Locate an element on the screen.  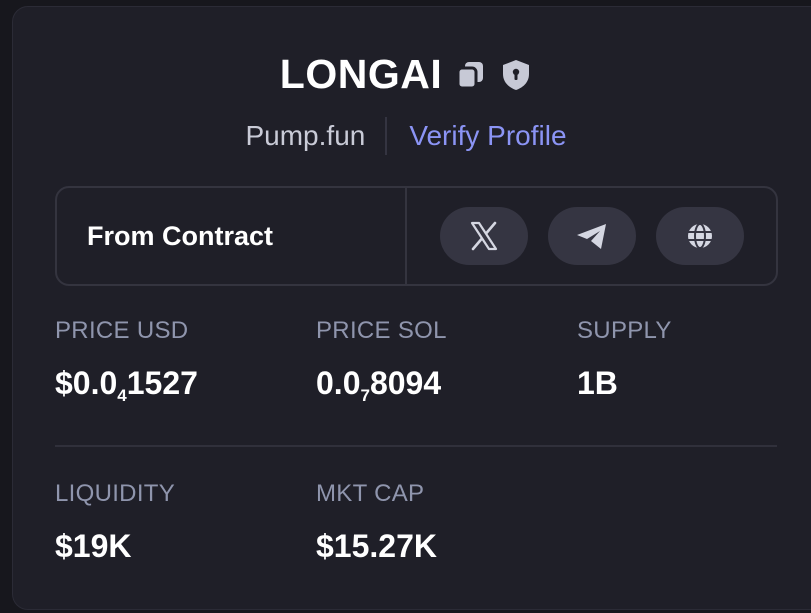
stat-value: $15.27K is located at coordinates (376, 546).